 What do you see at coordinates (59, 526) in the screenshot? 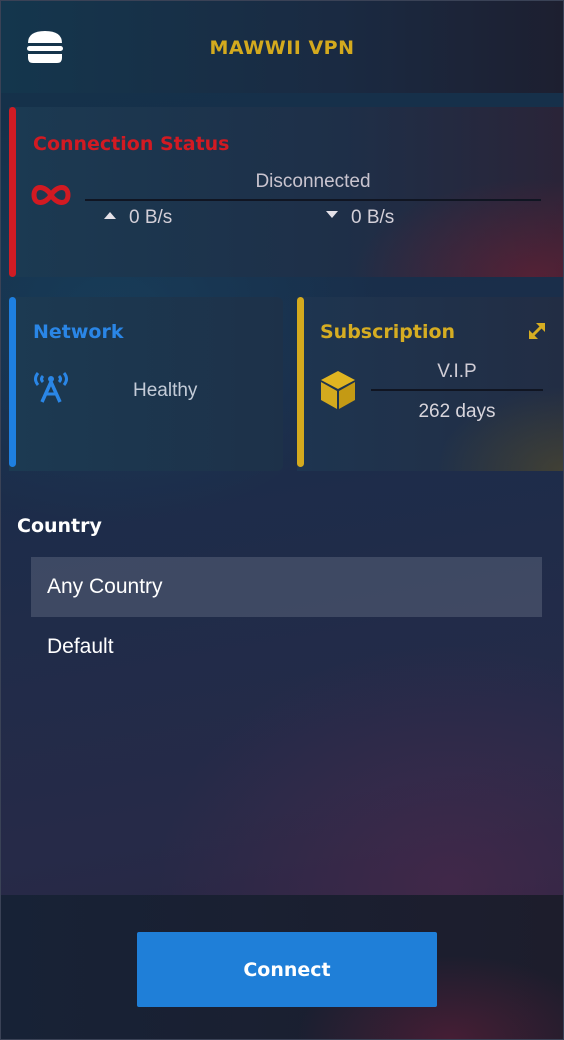
I see `country-label: Country` at bounding box center [59, 526].